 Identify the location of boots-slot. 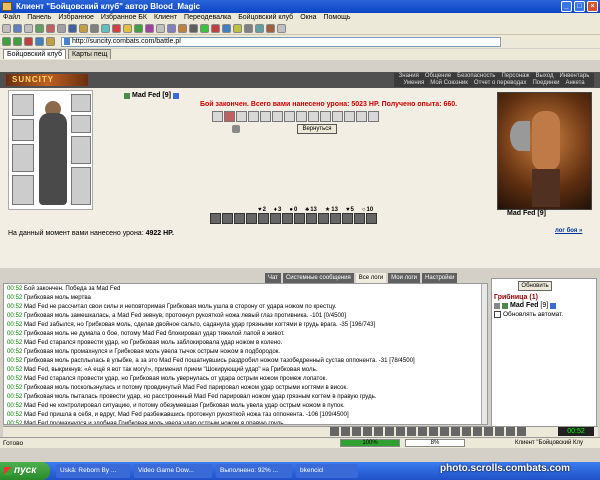
(81, 186).